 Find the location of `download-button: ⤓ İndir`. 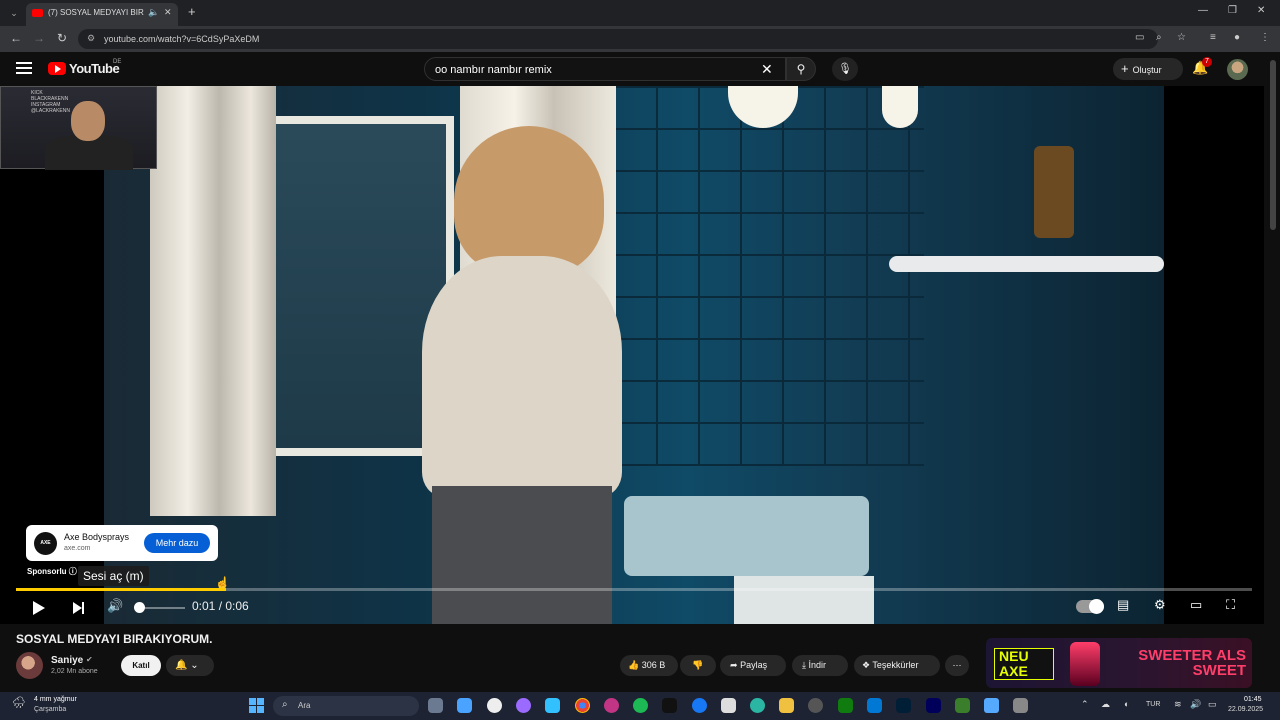

download-button: ⤓ İndir is located at coordinates (820, 665).